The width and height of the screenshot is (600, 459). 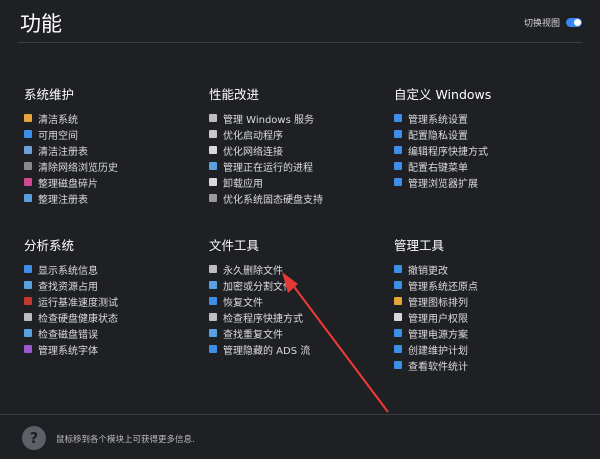 What do you see at coordinates (28, 285) in the screenshot?
I see `resource-icon` at bounding box center [28, 285].